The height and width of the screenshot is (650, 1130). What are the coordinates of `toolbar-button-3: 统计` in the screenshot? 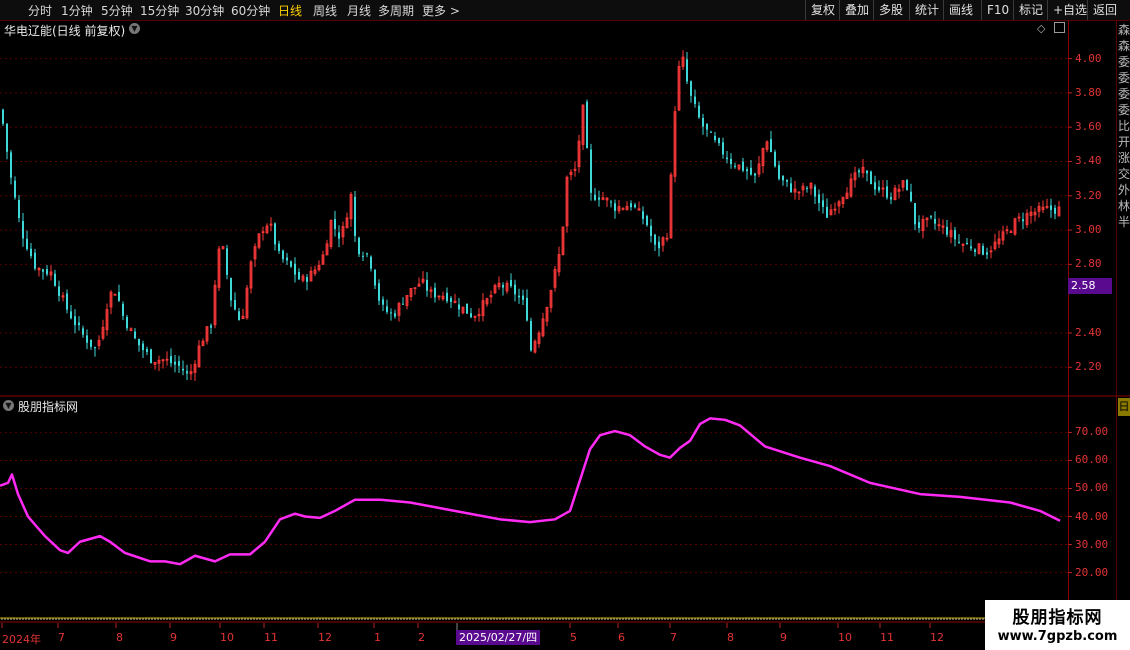 It's located at (926, 10).